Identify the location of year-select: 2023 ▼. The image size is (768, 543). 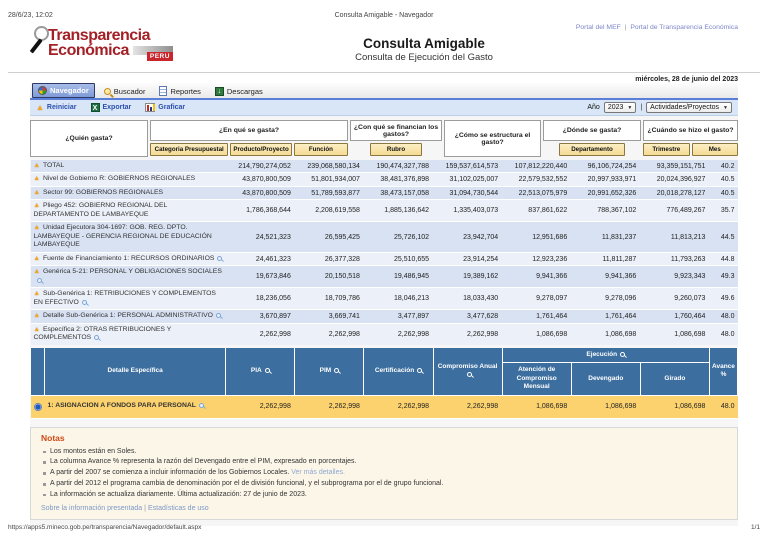
(620, 107).